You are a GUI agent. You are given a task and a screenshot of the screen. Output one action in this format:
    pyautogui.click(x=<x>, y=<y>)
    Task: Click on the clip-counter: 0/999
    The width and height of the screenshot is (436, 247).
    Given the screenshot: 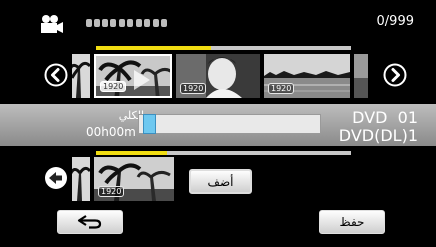 What is the action you would take?
    pyautogui.click(x=395, y=21)
    